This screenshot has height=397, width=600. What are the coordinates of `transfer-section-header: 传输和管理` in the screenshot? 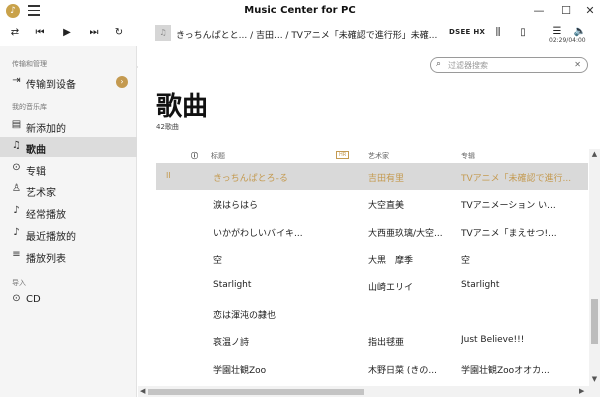 It's located at (29, 64).